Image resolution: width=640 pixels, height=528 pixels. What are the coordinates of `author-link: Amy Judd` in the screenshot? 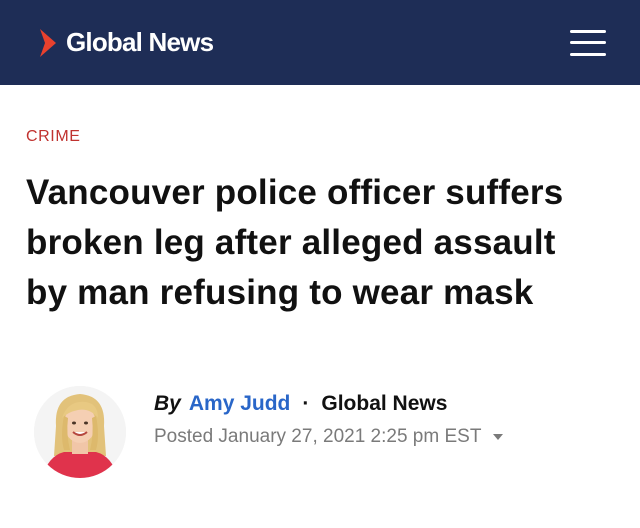 It's located at (240, 404).